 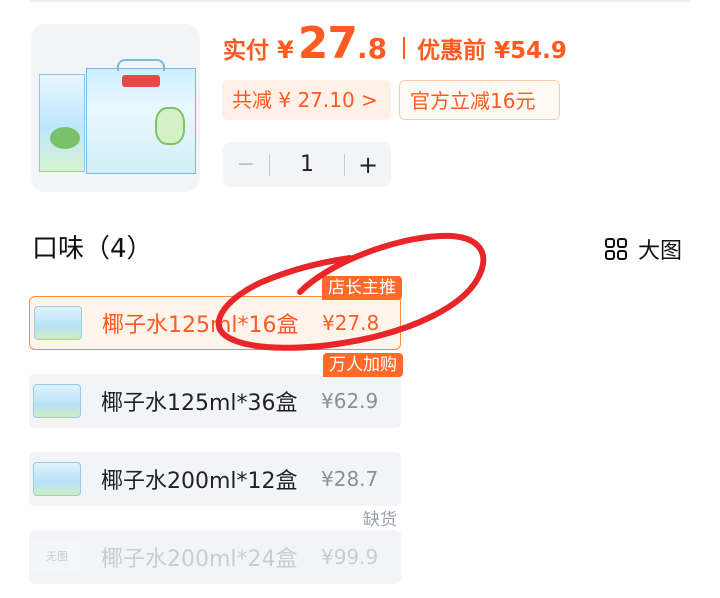 I want to click on decrement-button: −, so click(x=246, y=164).